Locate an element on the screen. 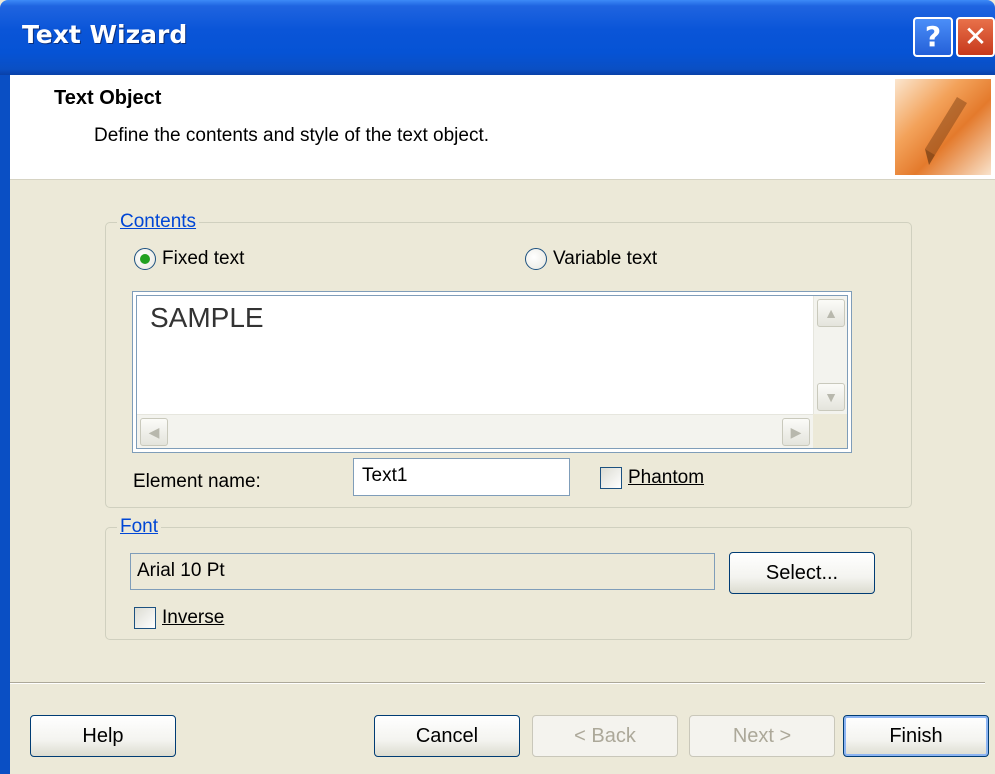 The image size is (995, 774). element-name-label: Element name: is located at coordinates (197, 481).